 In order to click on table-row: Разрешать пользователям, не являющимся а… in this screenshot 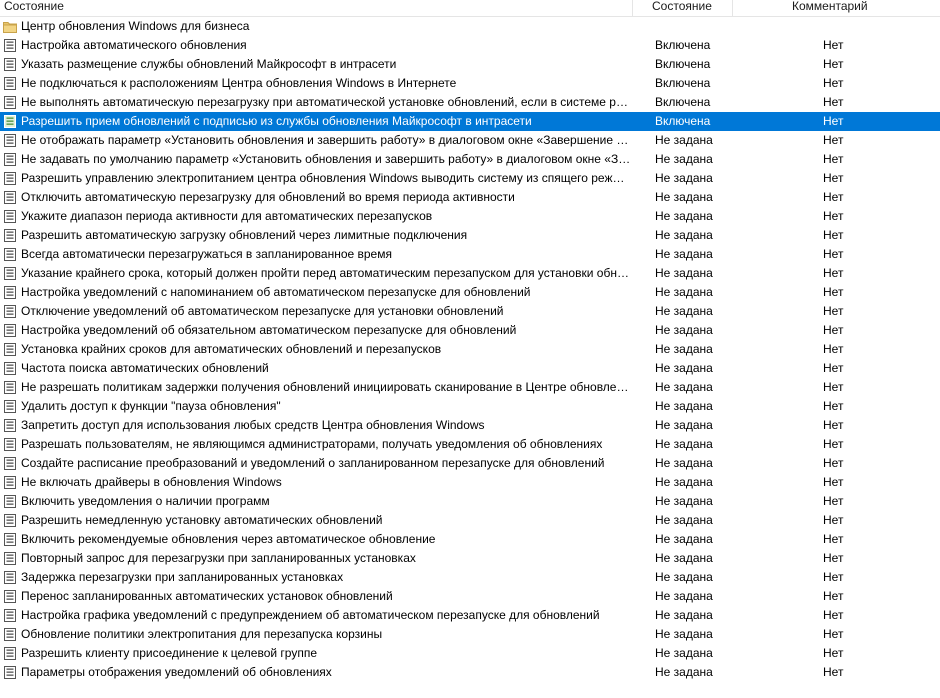, I will do `click(470, 444)`.